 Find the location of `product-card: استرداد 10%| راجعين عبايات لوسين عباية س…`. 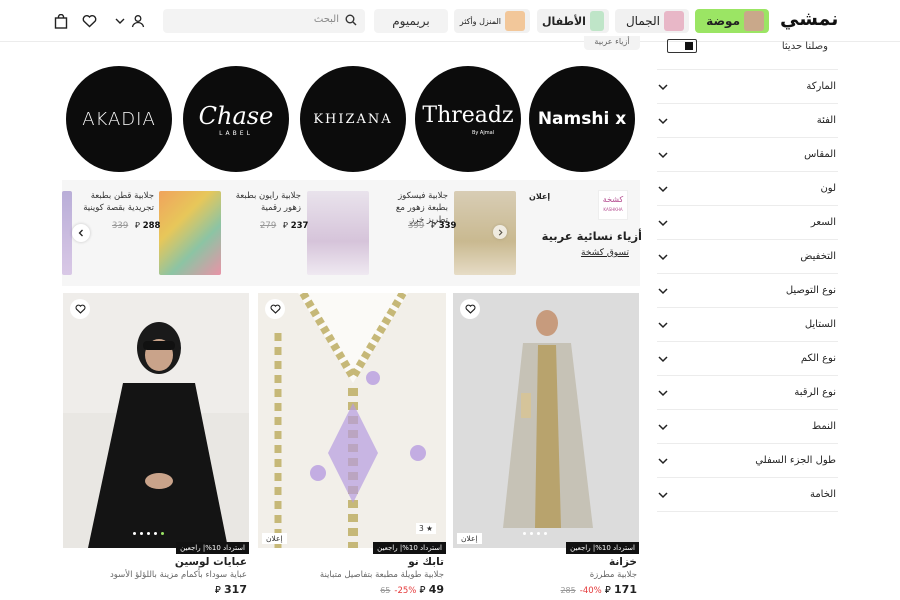

product-card: استرداد 10%| راجعين عبايات لوسين عباية س… is located at coordinates (156, 444).